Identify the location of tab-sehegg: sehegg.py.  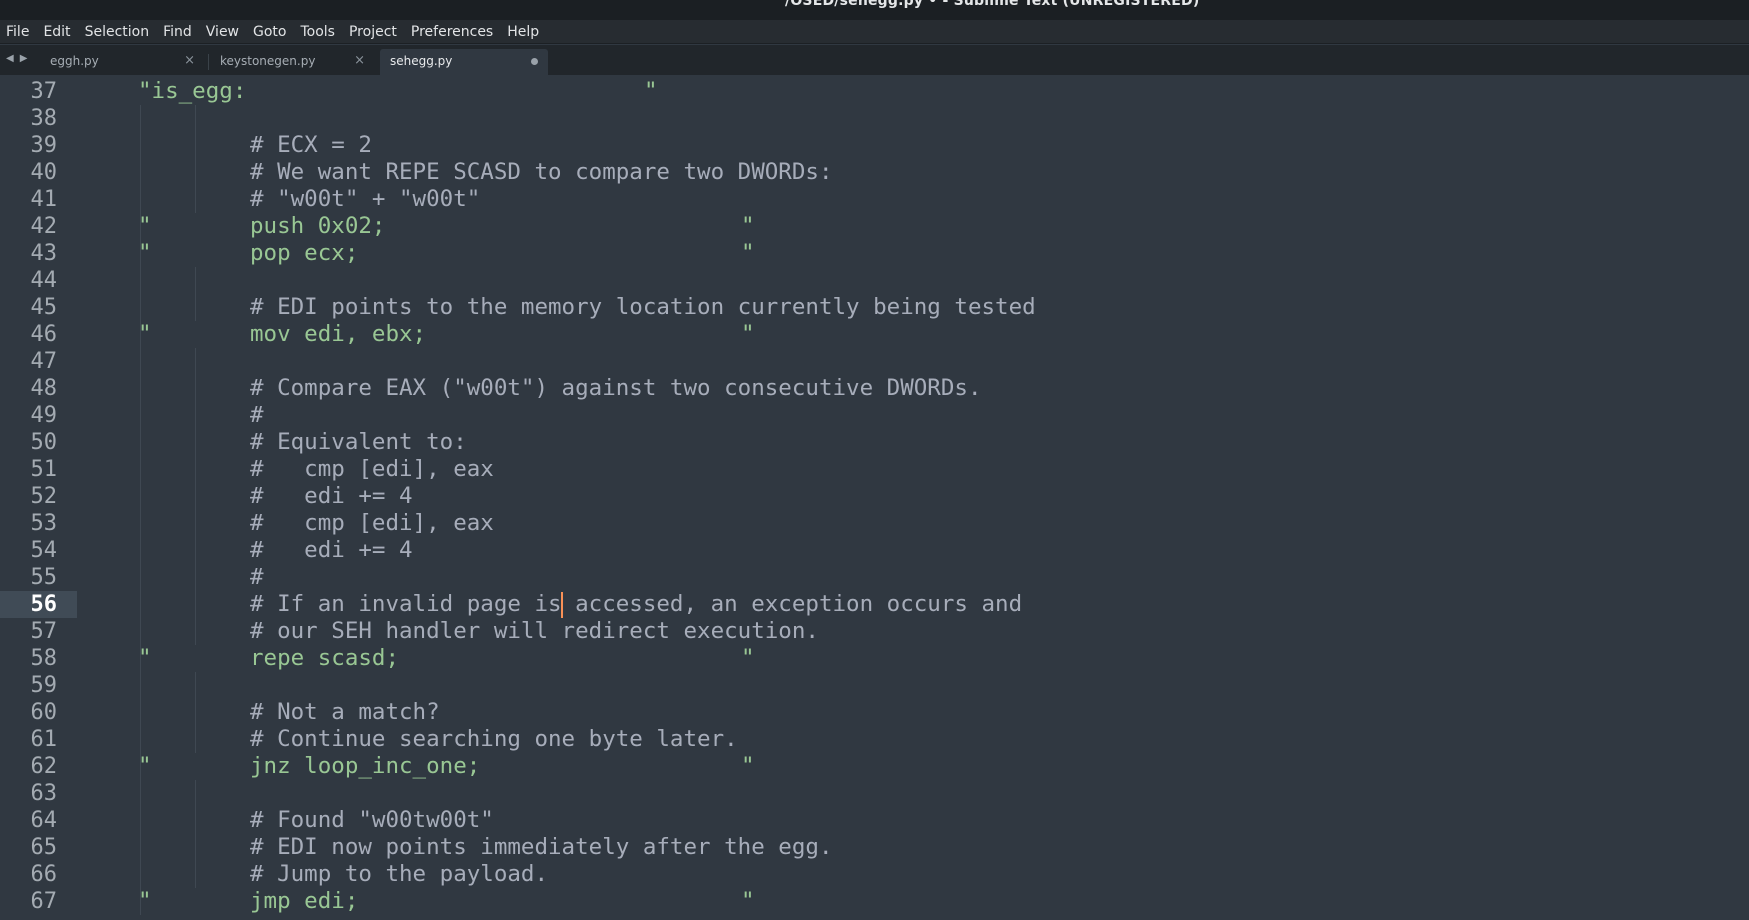
(464, 62).